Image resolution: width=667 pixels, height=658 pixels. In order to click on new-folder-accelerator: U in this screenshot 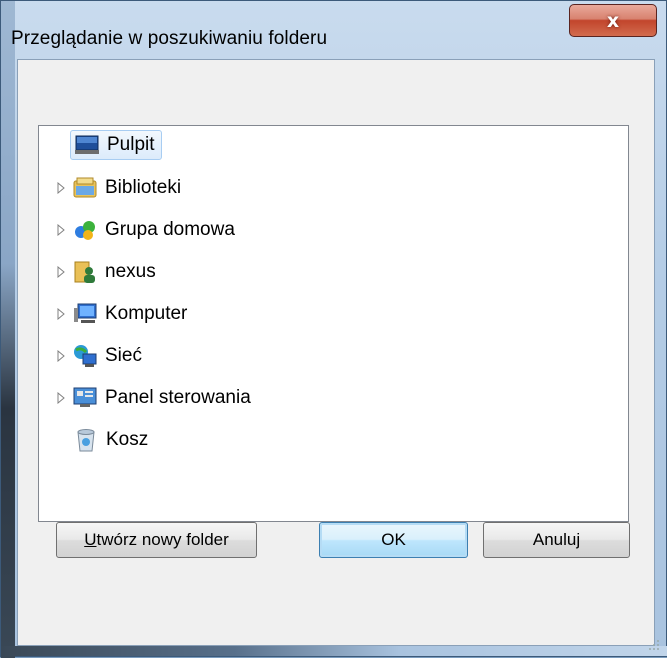, I will do `click(90, 539)`.